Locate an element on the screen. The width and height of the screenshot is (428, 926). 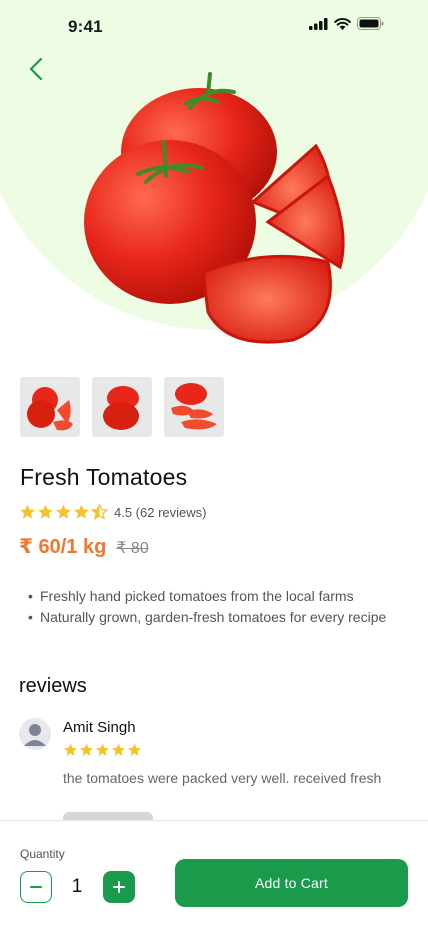
user-icon is located at coordinates (35, 735).